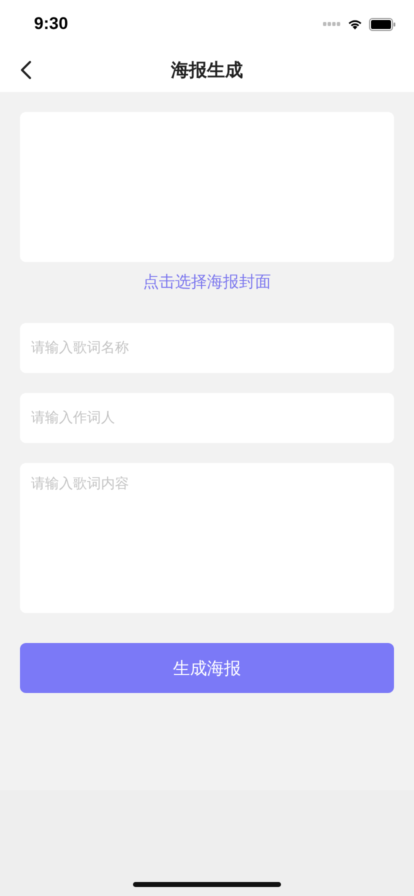 This screenshot has height=896, width=414. I want to click on input-field: 请输入作词人, so click(207, 418).